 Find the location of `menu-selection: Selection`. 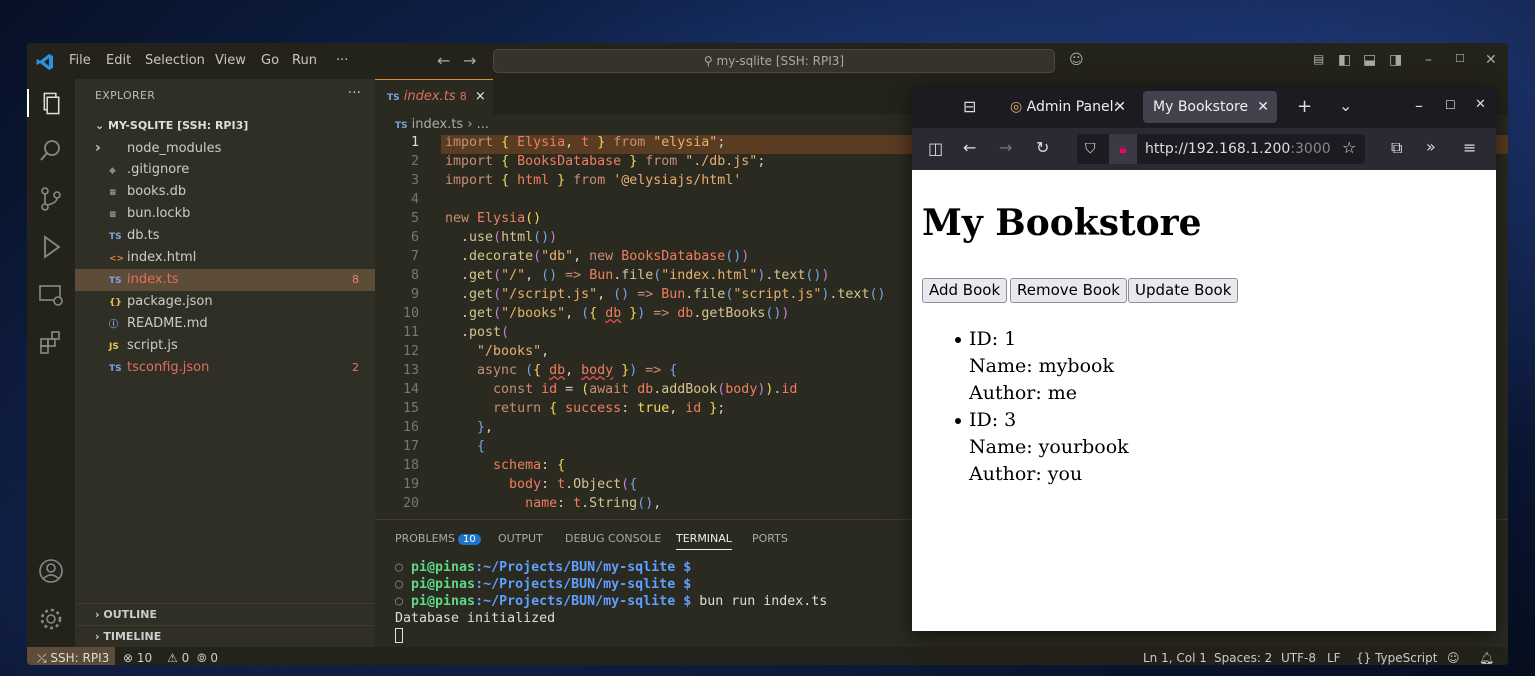

menu-selection: Selection is located at coordinates (175, 60).